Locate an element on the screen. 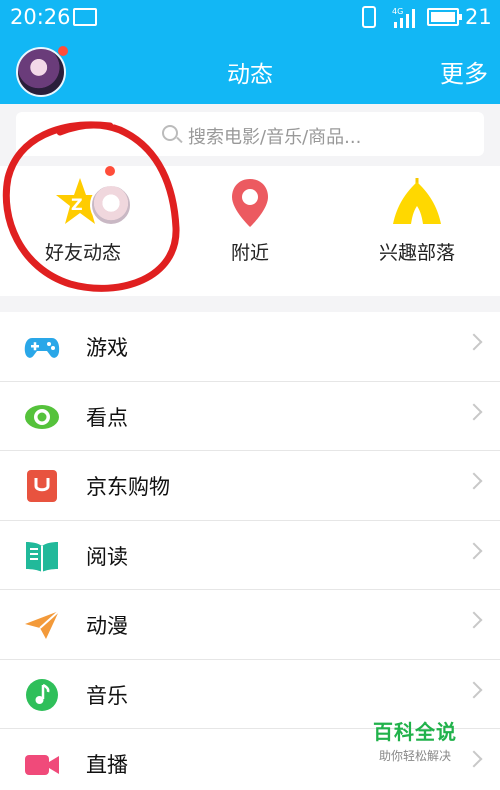 The width and height of the screenshot is (500, 790). list-item-jd-shopping: 京东购物 is located at coordinates (250, 486).